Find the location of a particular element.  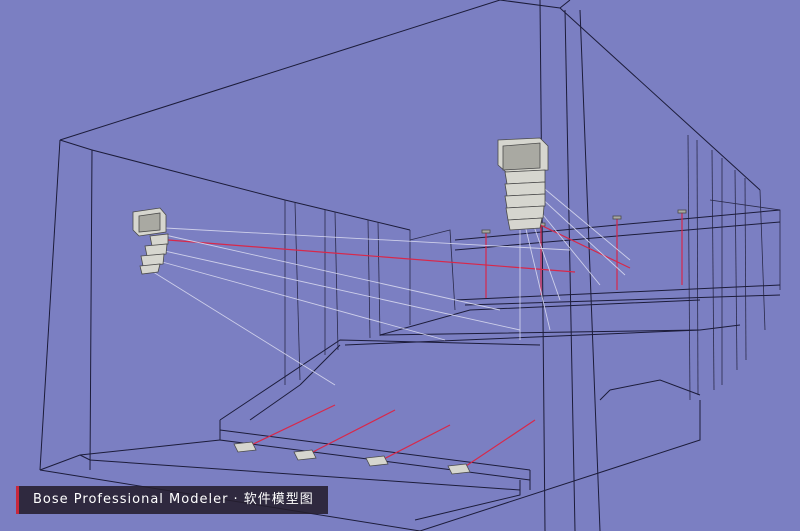

front-fill-rays is located at coordinates (390, 437).